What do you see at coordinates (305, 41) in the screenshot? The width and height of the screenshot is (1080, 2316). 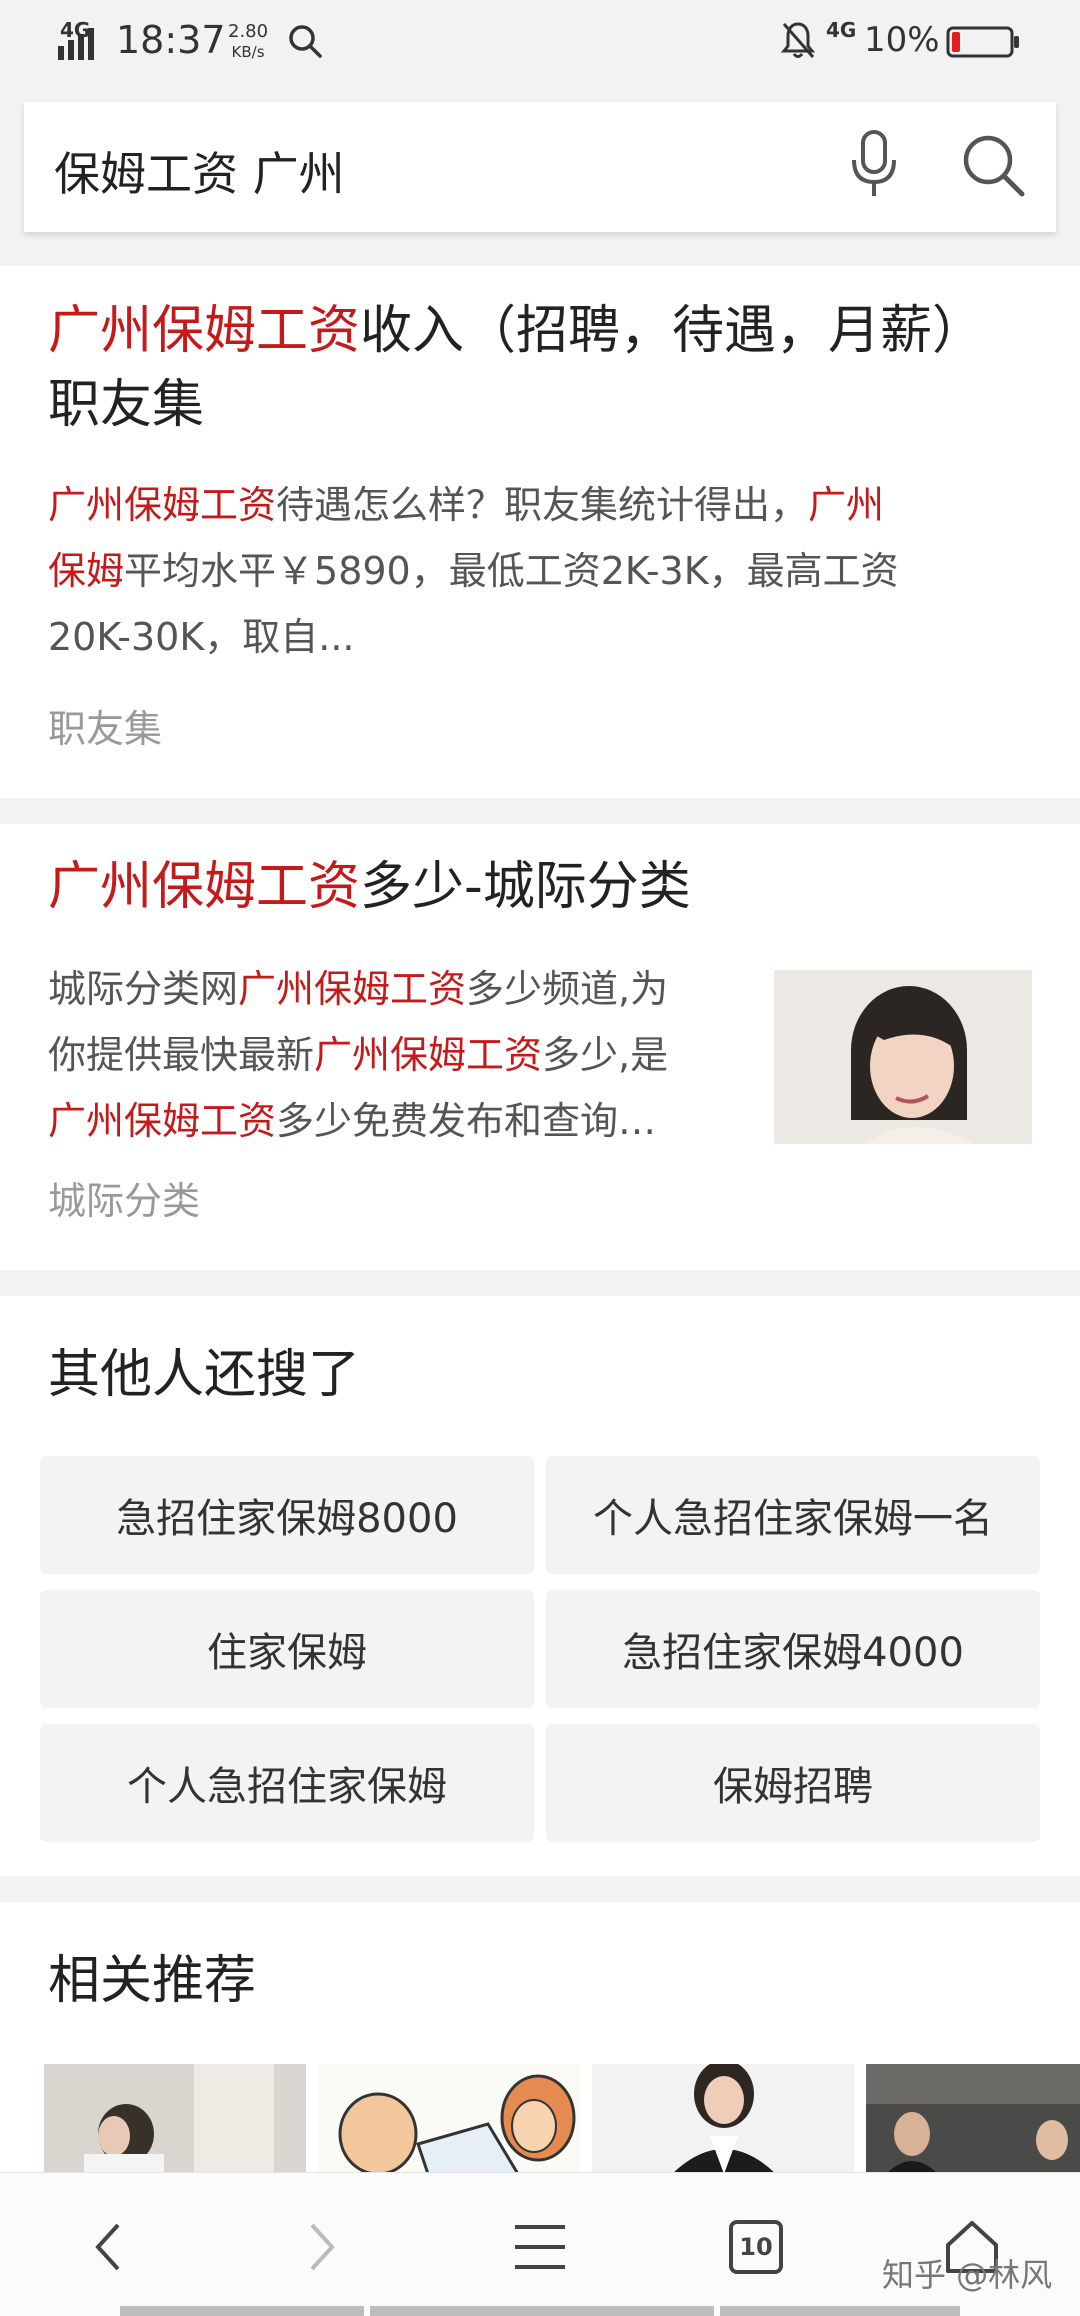 I see `search-icon` at bounding box center [305, 41].